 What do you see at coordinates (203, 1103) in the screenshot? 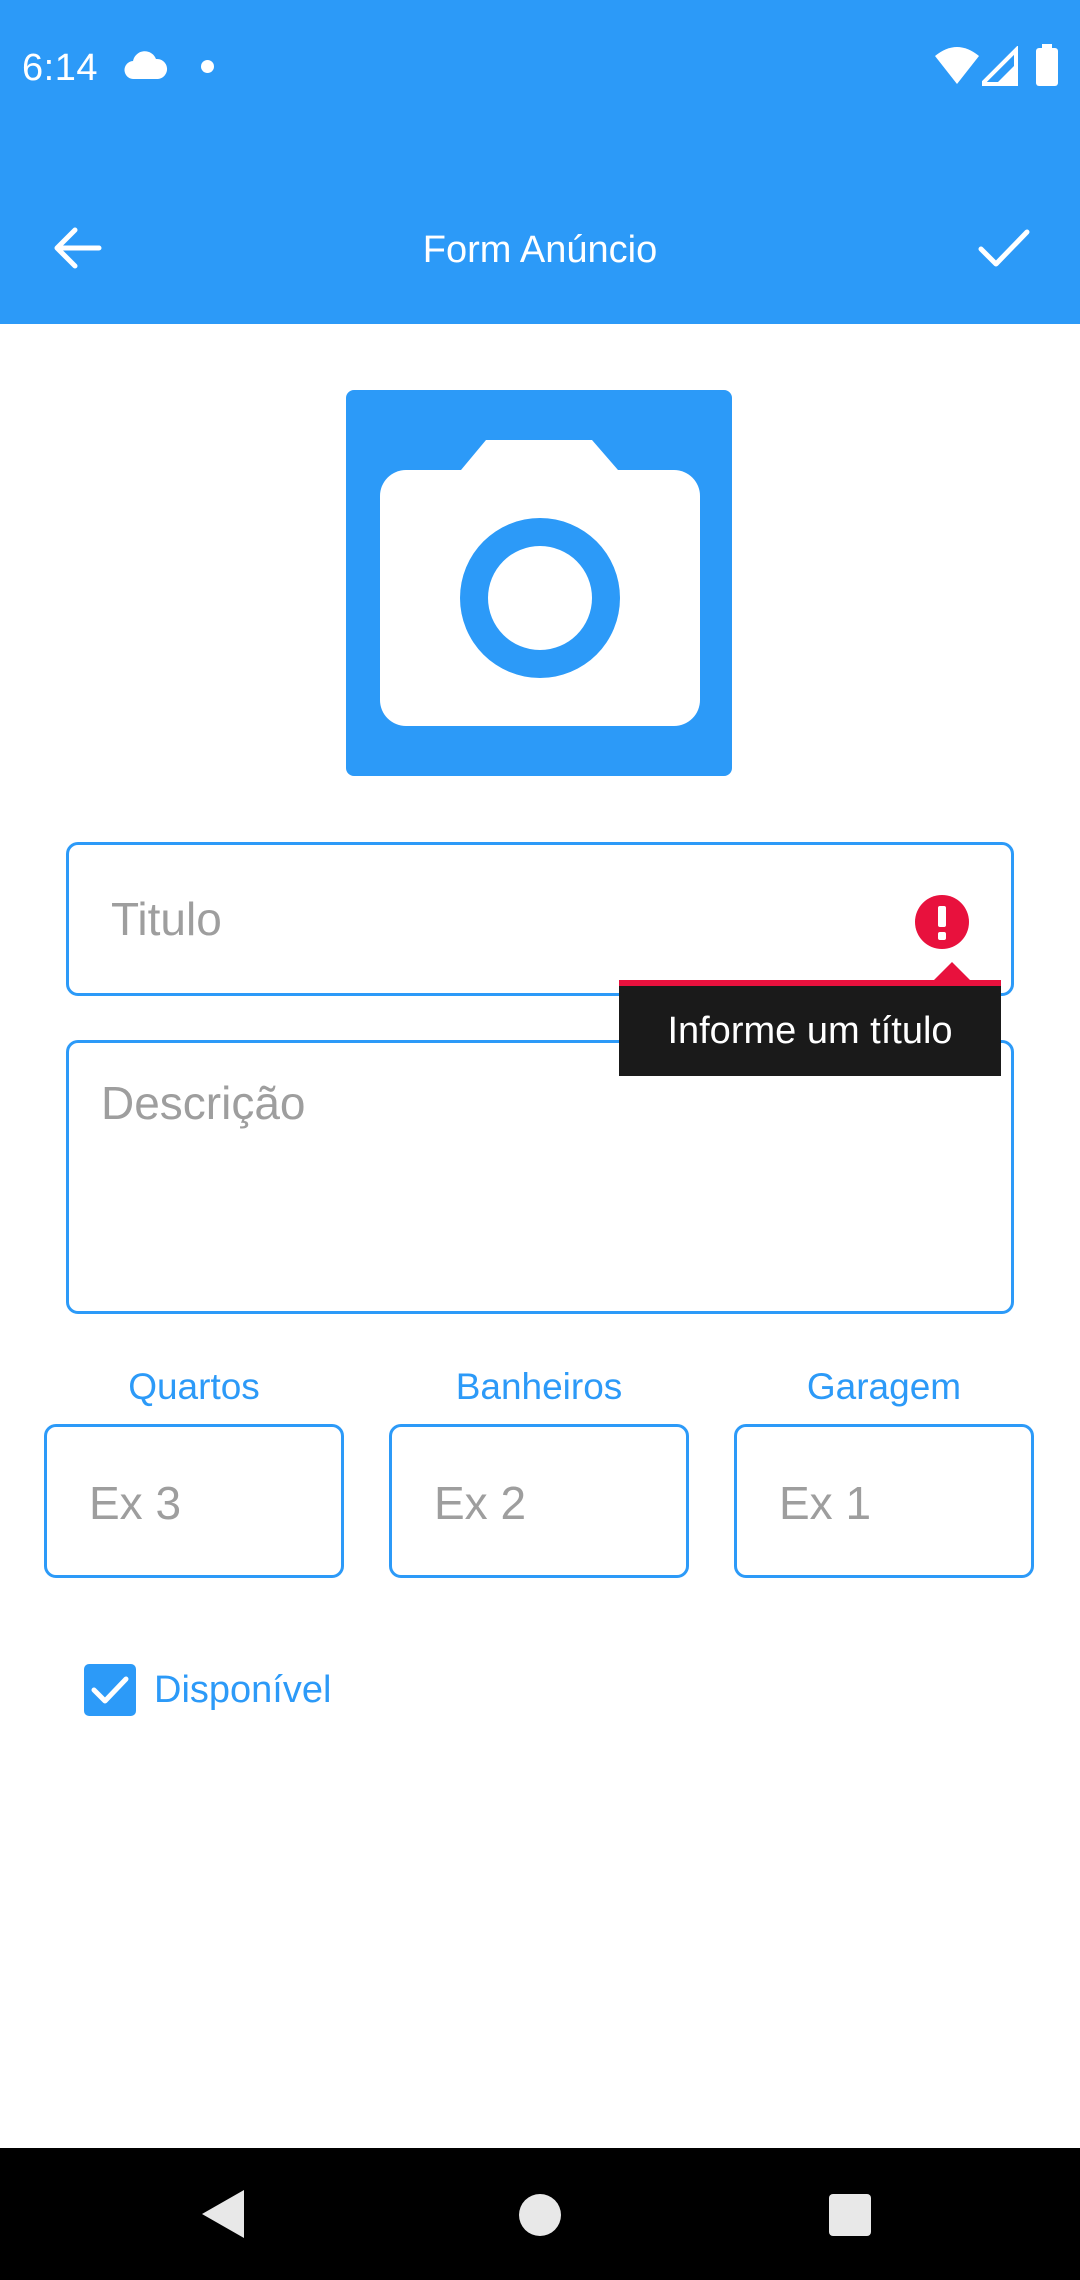
I see `description-placeholder: Descrição` at bounding box center [203, 1103].